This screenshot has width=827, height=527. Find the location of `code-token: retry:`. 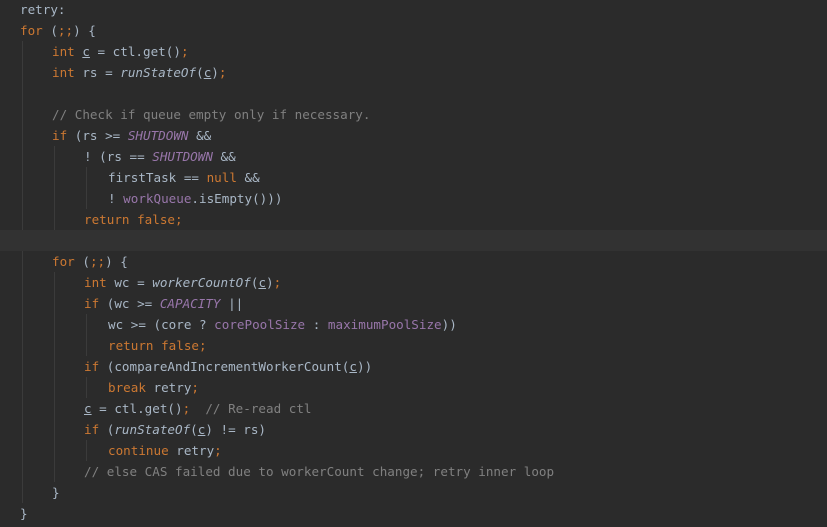

code-token: retry: is located at coordinates (43, 9).